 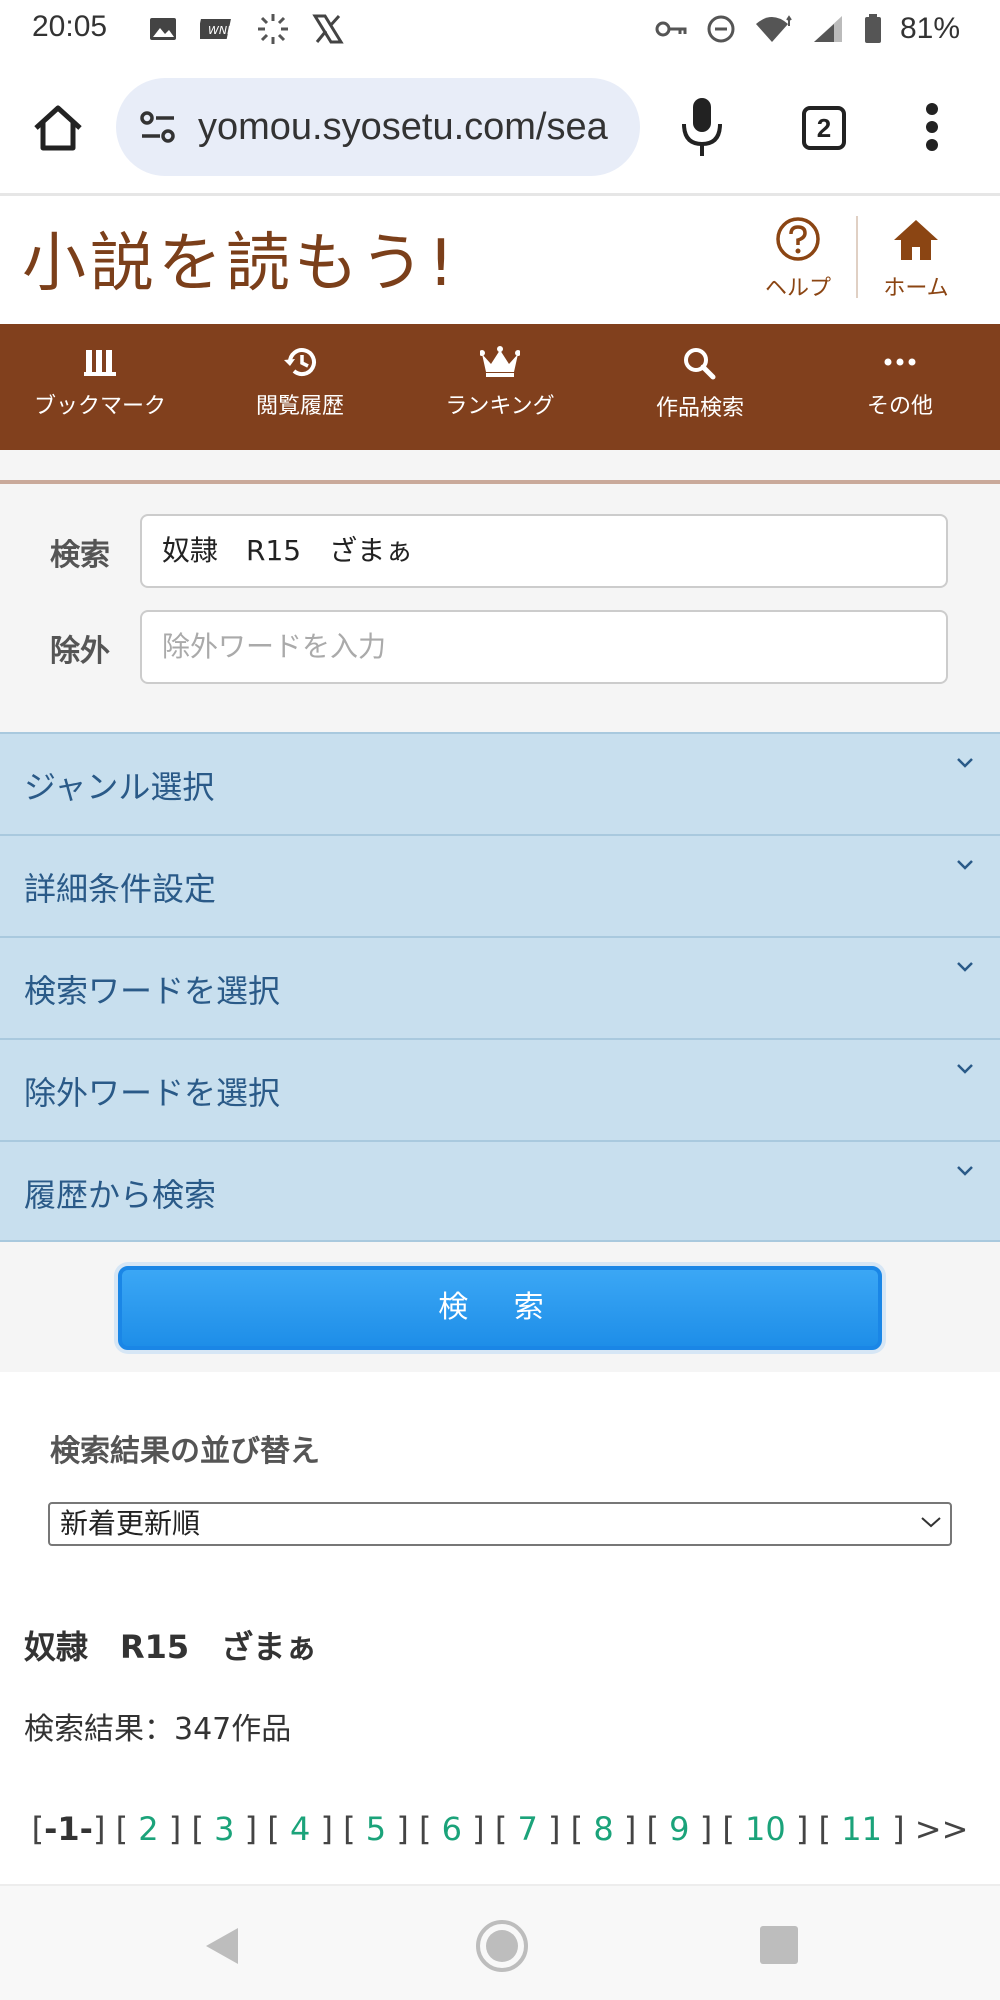 I want to click on keyword-label: 検索, so click(x=80, y=555).